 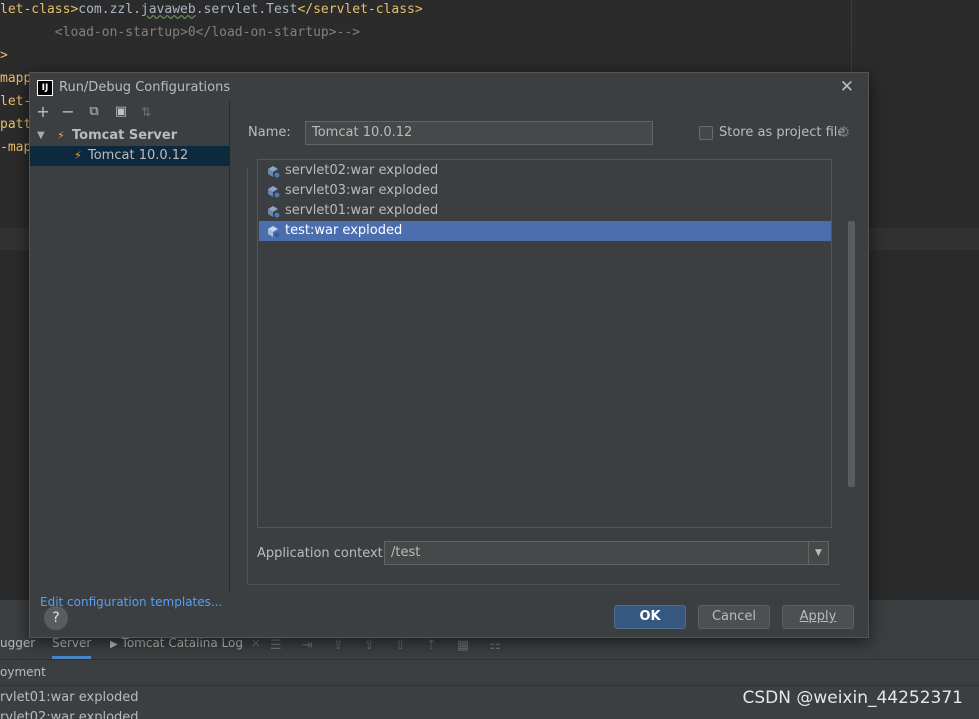 What do you see at coordinates (362, 210) in the screenshot?
I see `list-item-label: servlet01:war exploded` at bounding box center [362, 210].